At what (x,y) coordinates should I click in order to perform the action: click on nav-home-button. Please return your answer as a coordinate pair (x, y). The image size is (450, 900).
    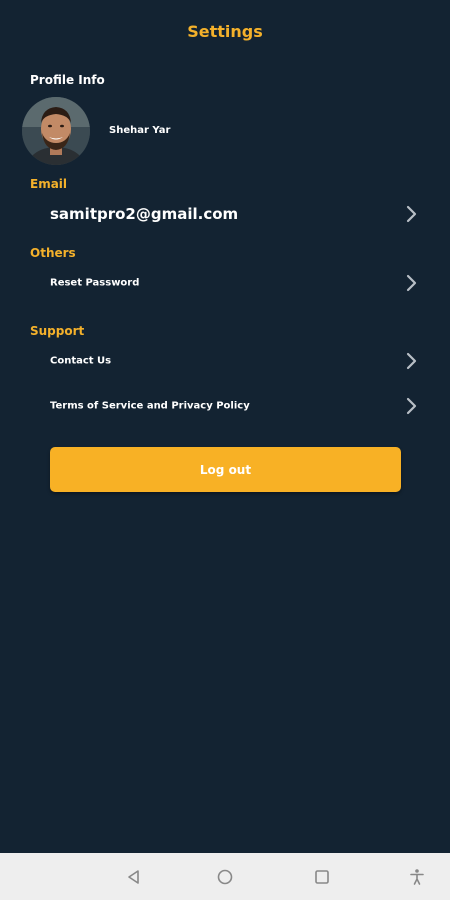
    Looking at the image, I should click on (225, 876).